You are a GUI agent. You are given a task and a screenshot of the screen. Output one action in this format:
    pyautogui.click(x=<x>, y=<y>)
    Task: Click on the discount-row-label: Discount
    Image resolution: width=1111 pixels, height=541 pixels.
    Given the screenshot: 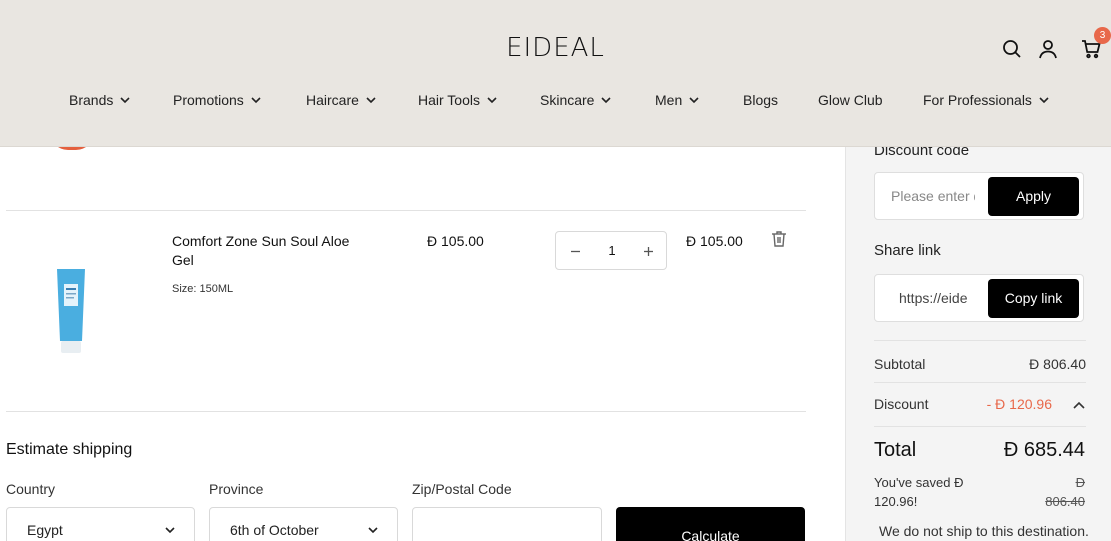 What is the action you would take?
    pyautogui.click(x=901, y=404)
    